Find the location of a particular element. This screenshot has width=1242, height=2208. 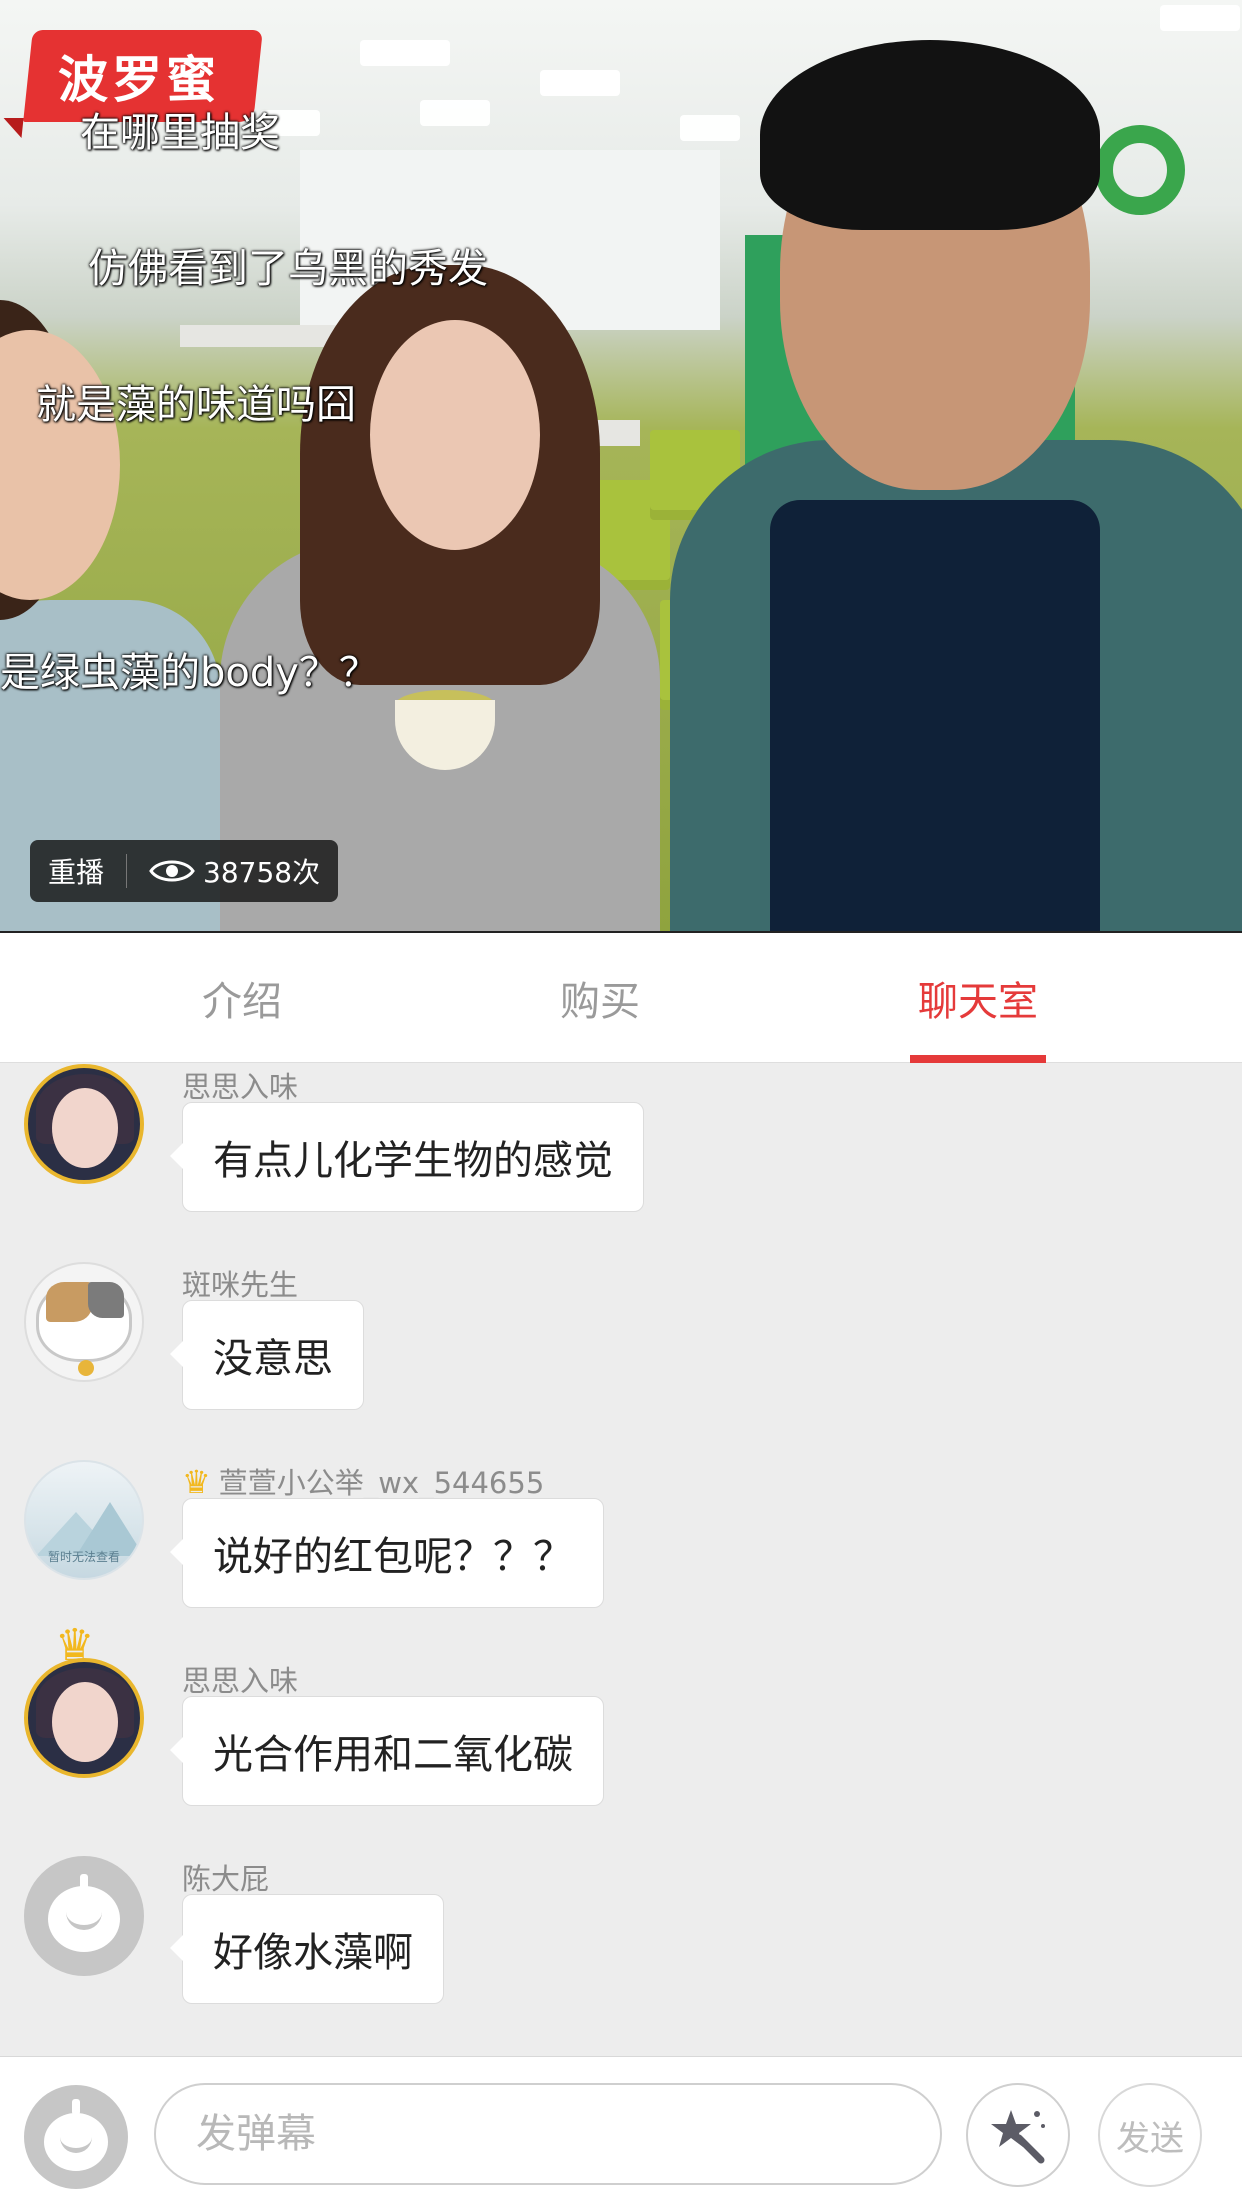

chat-username-row: ♛ 萱萱小公举_wx_544655 is located at coordinates (363, 1481).